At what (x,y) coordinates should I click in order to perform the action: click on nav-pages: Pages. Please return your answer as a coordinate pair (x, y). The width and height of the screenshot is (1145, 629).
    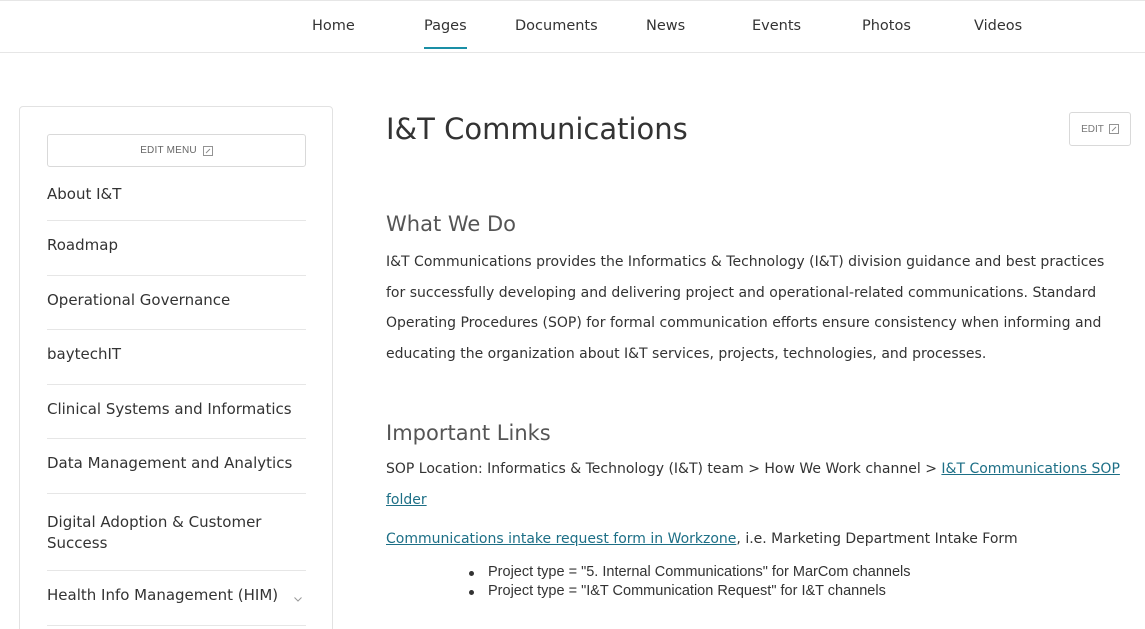
    Looking at the image, I should click on (445, 33).